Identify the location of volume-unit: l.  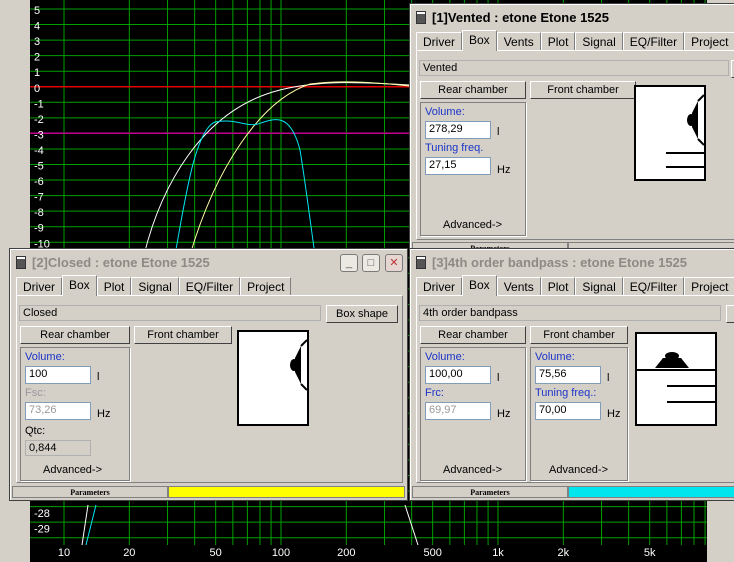
(498, 132).